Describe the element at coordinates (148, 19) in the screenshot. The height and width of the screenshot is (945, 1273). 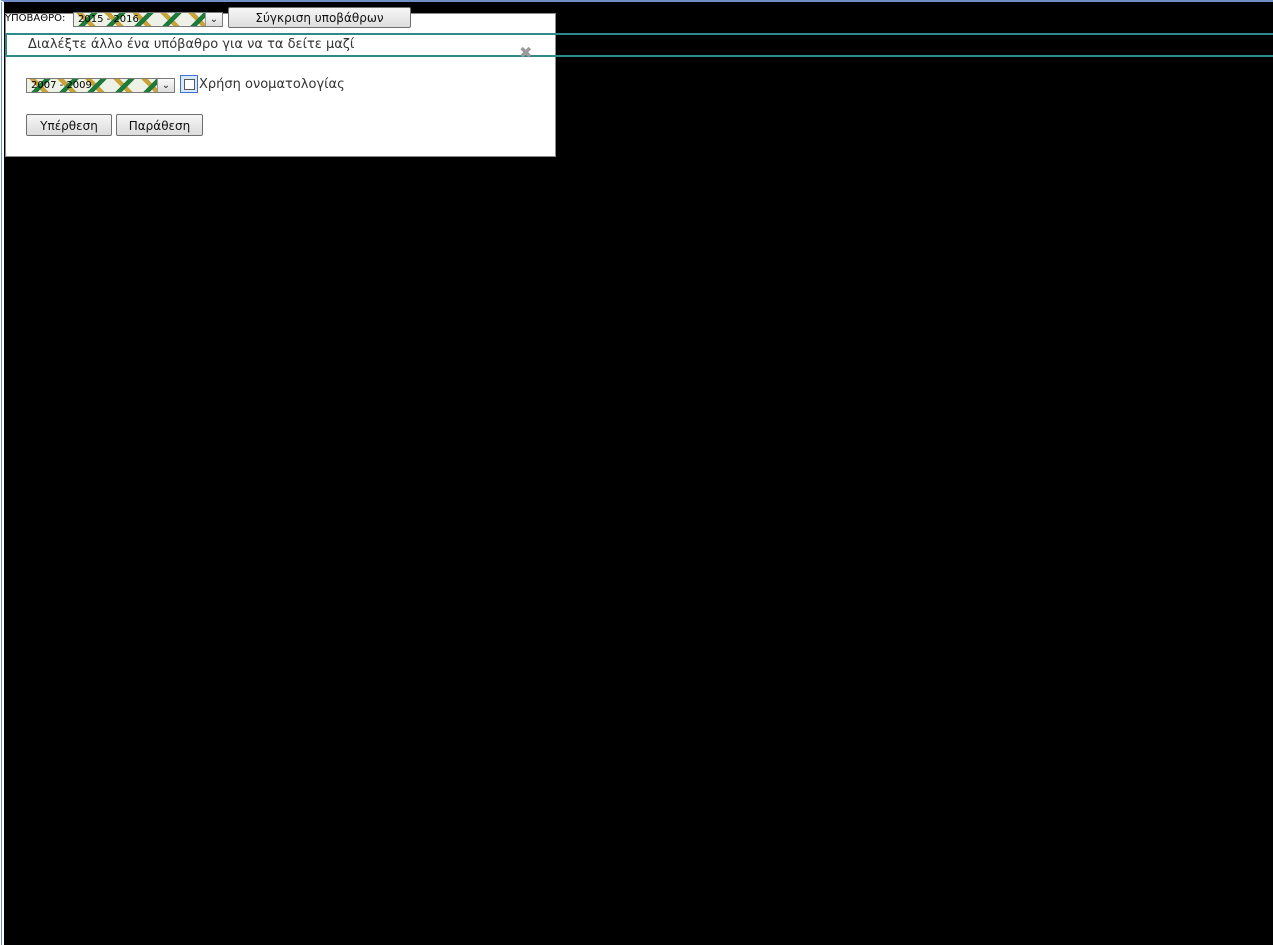
I see `basemap-select: 2015 - 2016 ⌄` at that location.